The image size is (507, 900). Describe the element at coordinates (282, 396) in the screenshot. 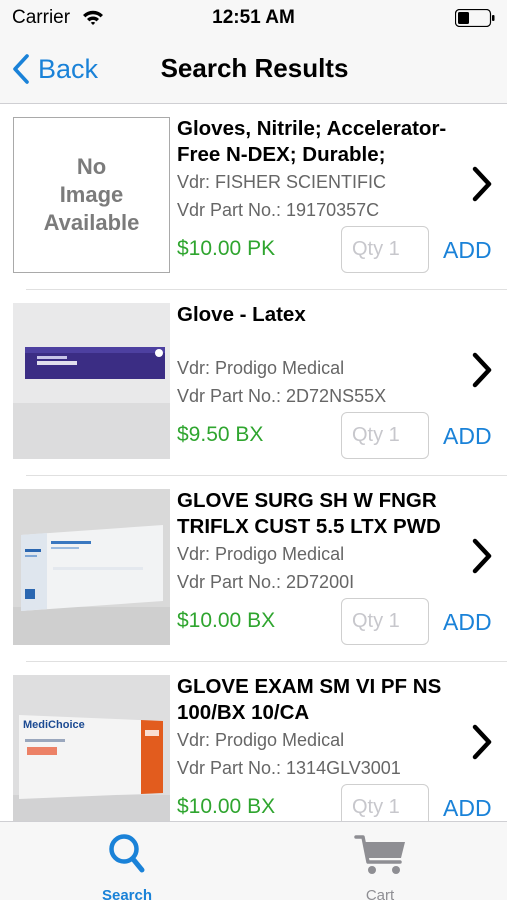

I see `vendor-part-number: Vdr Part No.: 2D72NS55X` at that location.